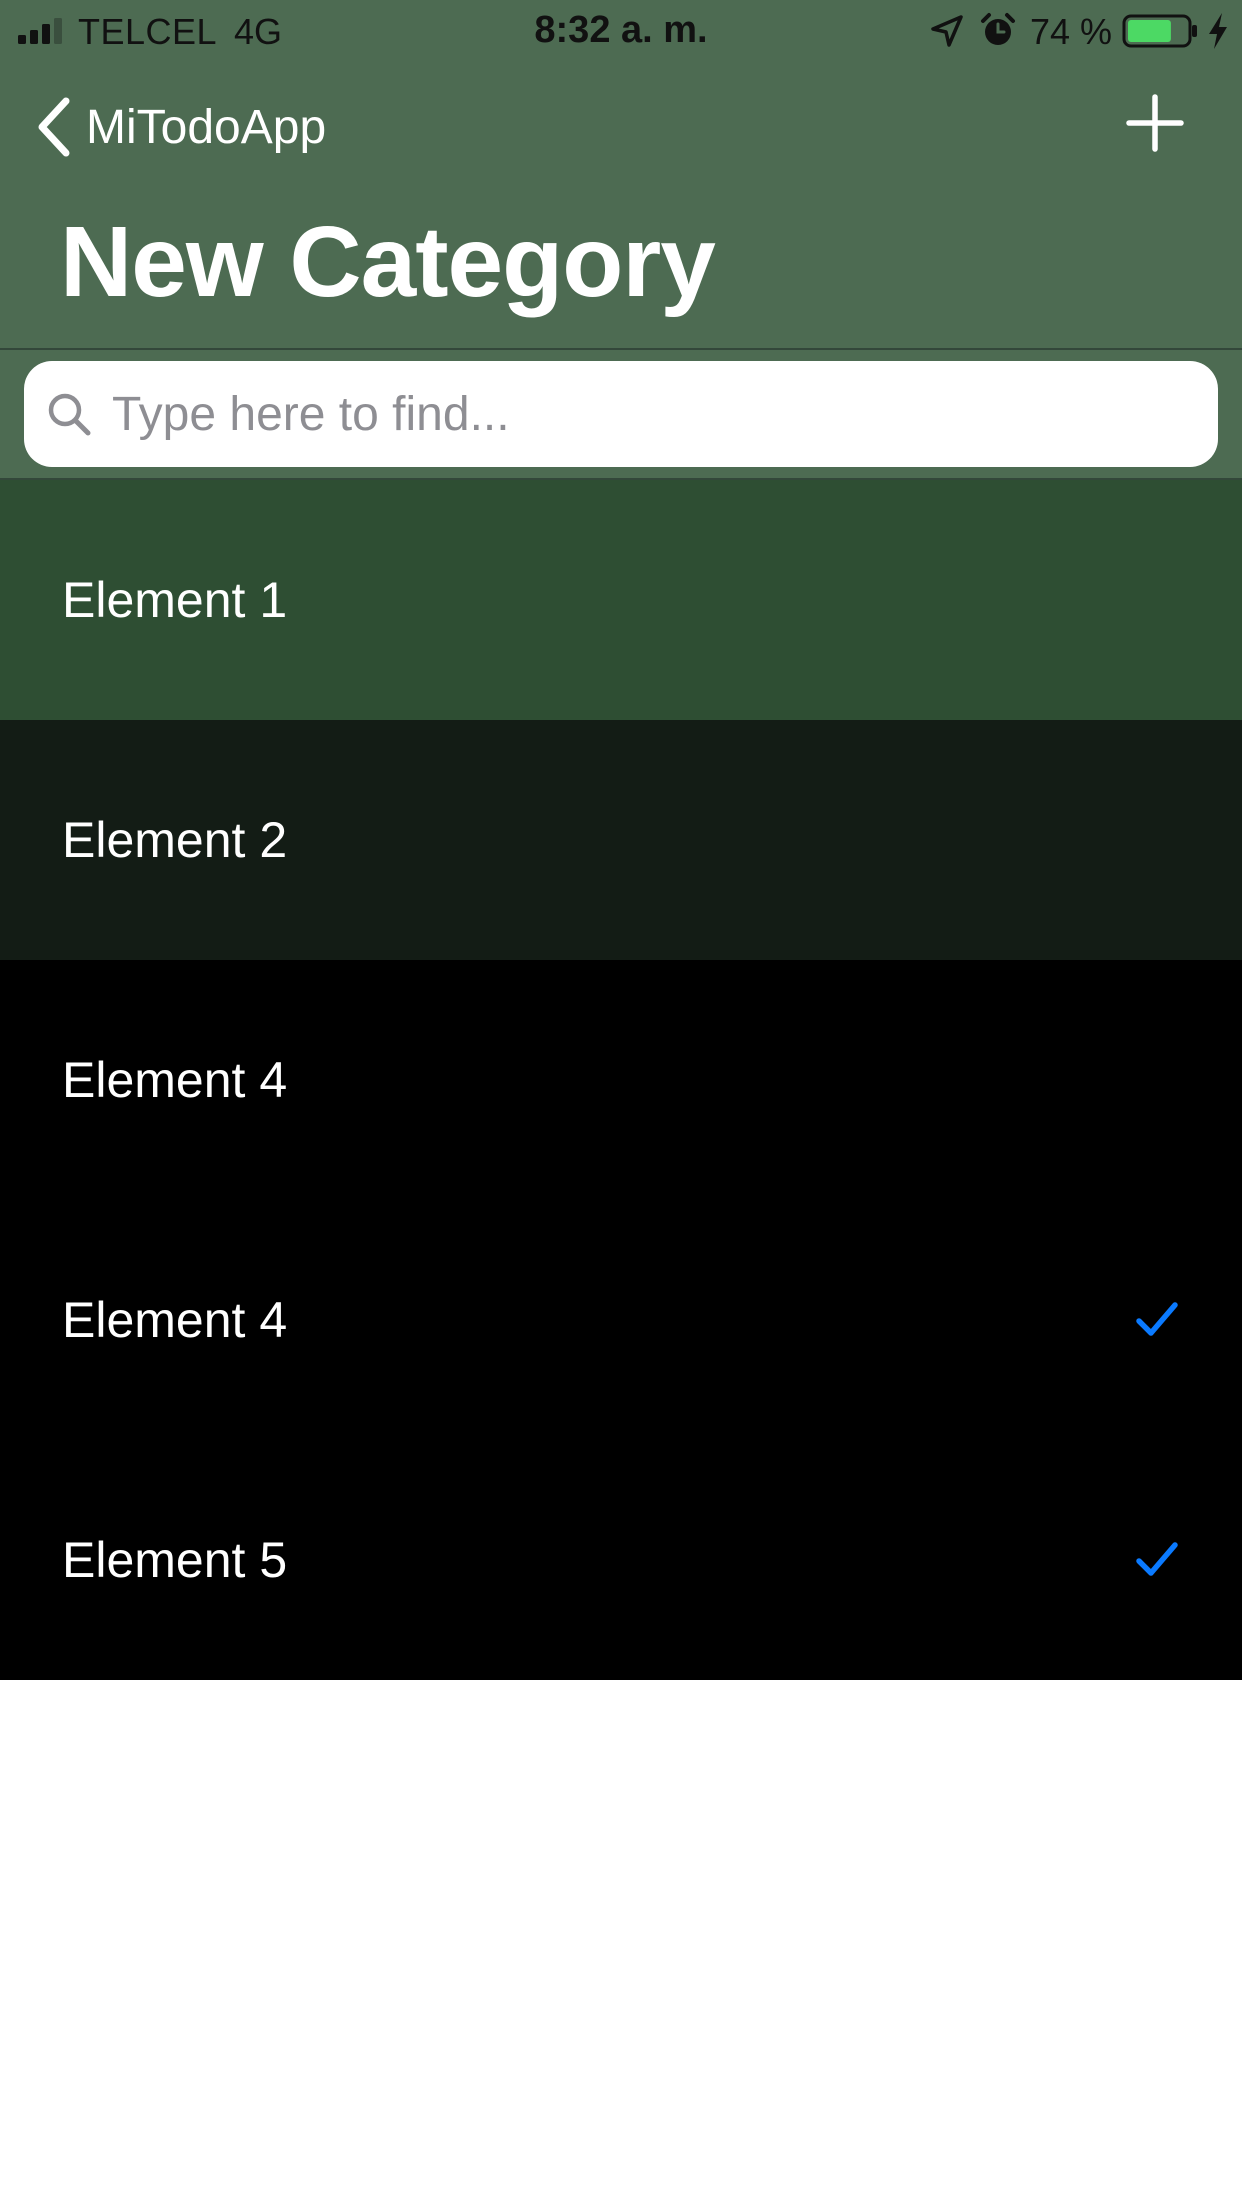  What do you see at coordinates (1155, 123) in the screenshot?
I see `plus-icon` at bounding box center [1155, 123].